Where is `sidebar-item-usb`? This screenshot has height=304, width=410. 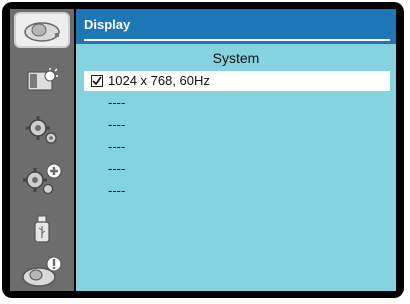
sidebar-item-usb is located at coordinates (42, 230).